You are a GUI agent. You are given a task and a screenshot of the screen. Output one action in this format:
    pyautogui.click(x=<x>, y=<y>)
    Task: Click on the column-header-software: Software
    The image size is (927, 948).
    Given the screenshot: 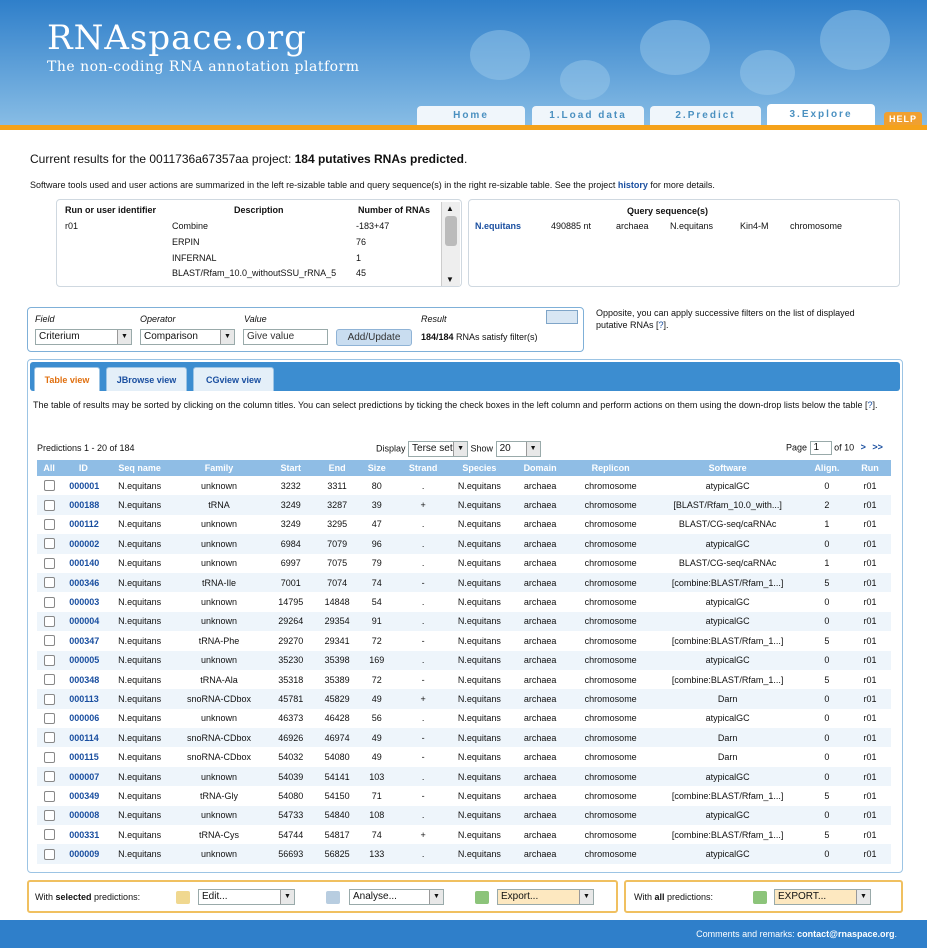 What is the action you would take?
    pyautogui.click(x=727, y=468)
    